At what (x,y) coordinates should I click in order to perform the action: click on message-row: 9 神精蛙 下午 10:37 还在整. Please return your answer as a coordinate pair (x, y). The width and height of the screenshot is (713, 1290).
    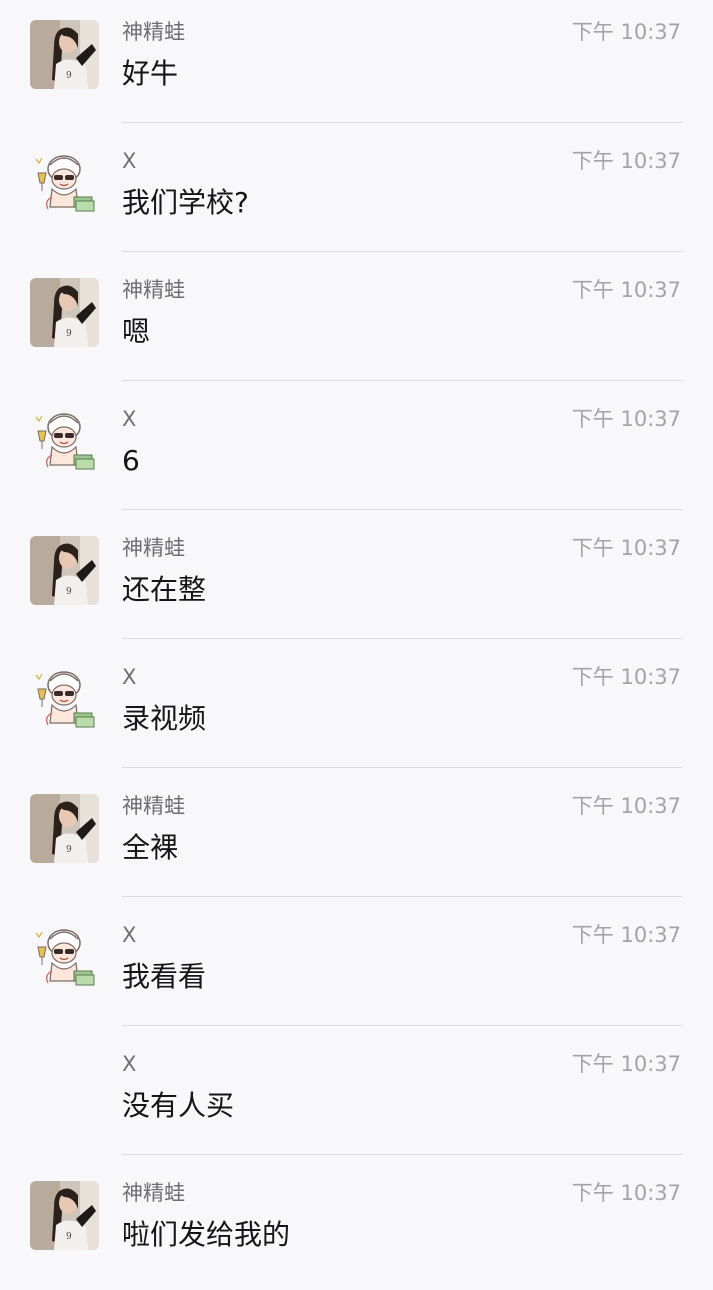
    Looking at the image, I should click on (356, 580).